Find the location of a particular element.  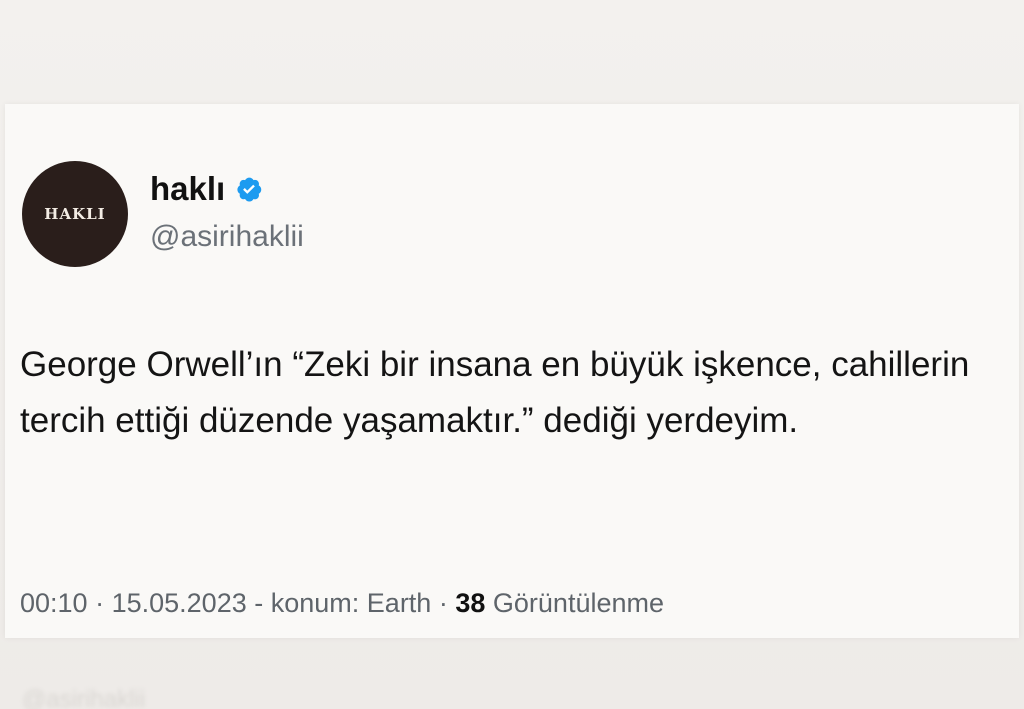

views-count: 38 is located at coordinates (470, 603).